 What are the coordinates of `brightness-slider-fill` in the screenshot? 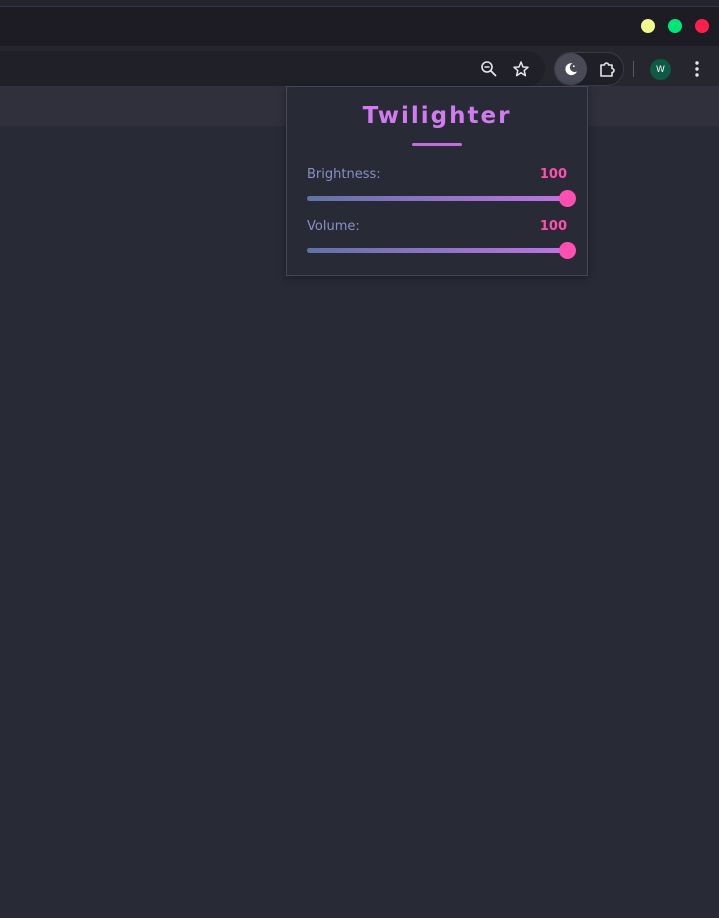 It's located at (437, 198).